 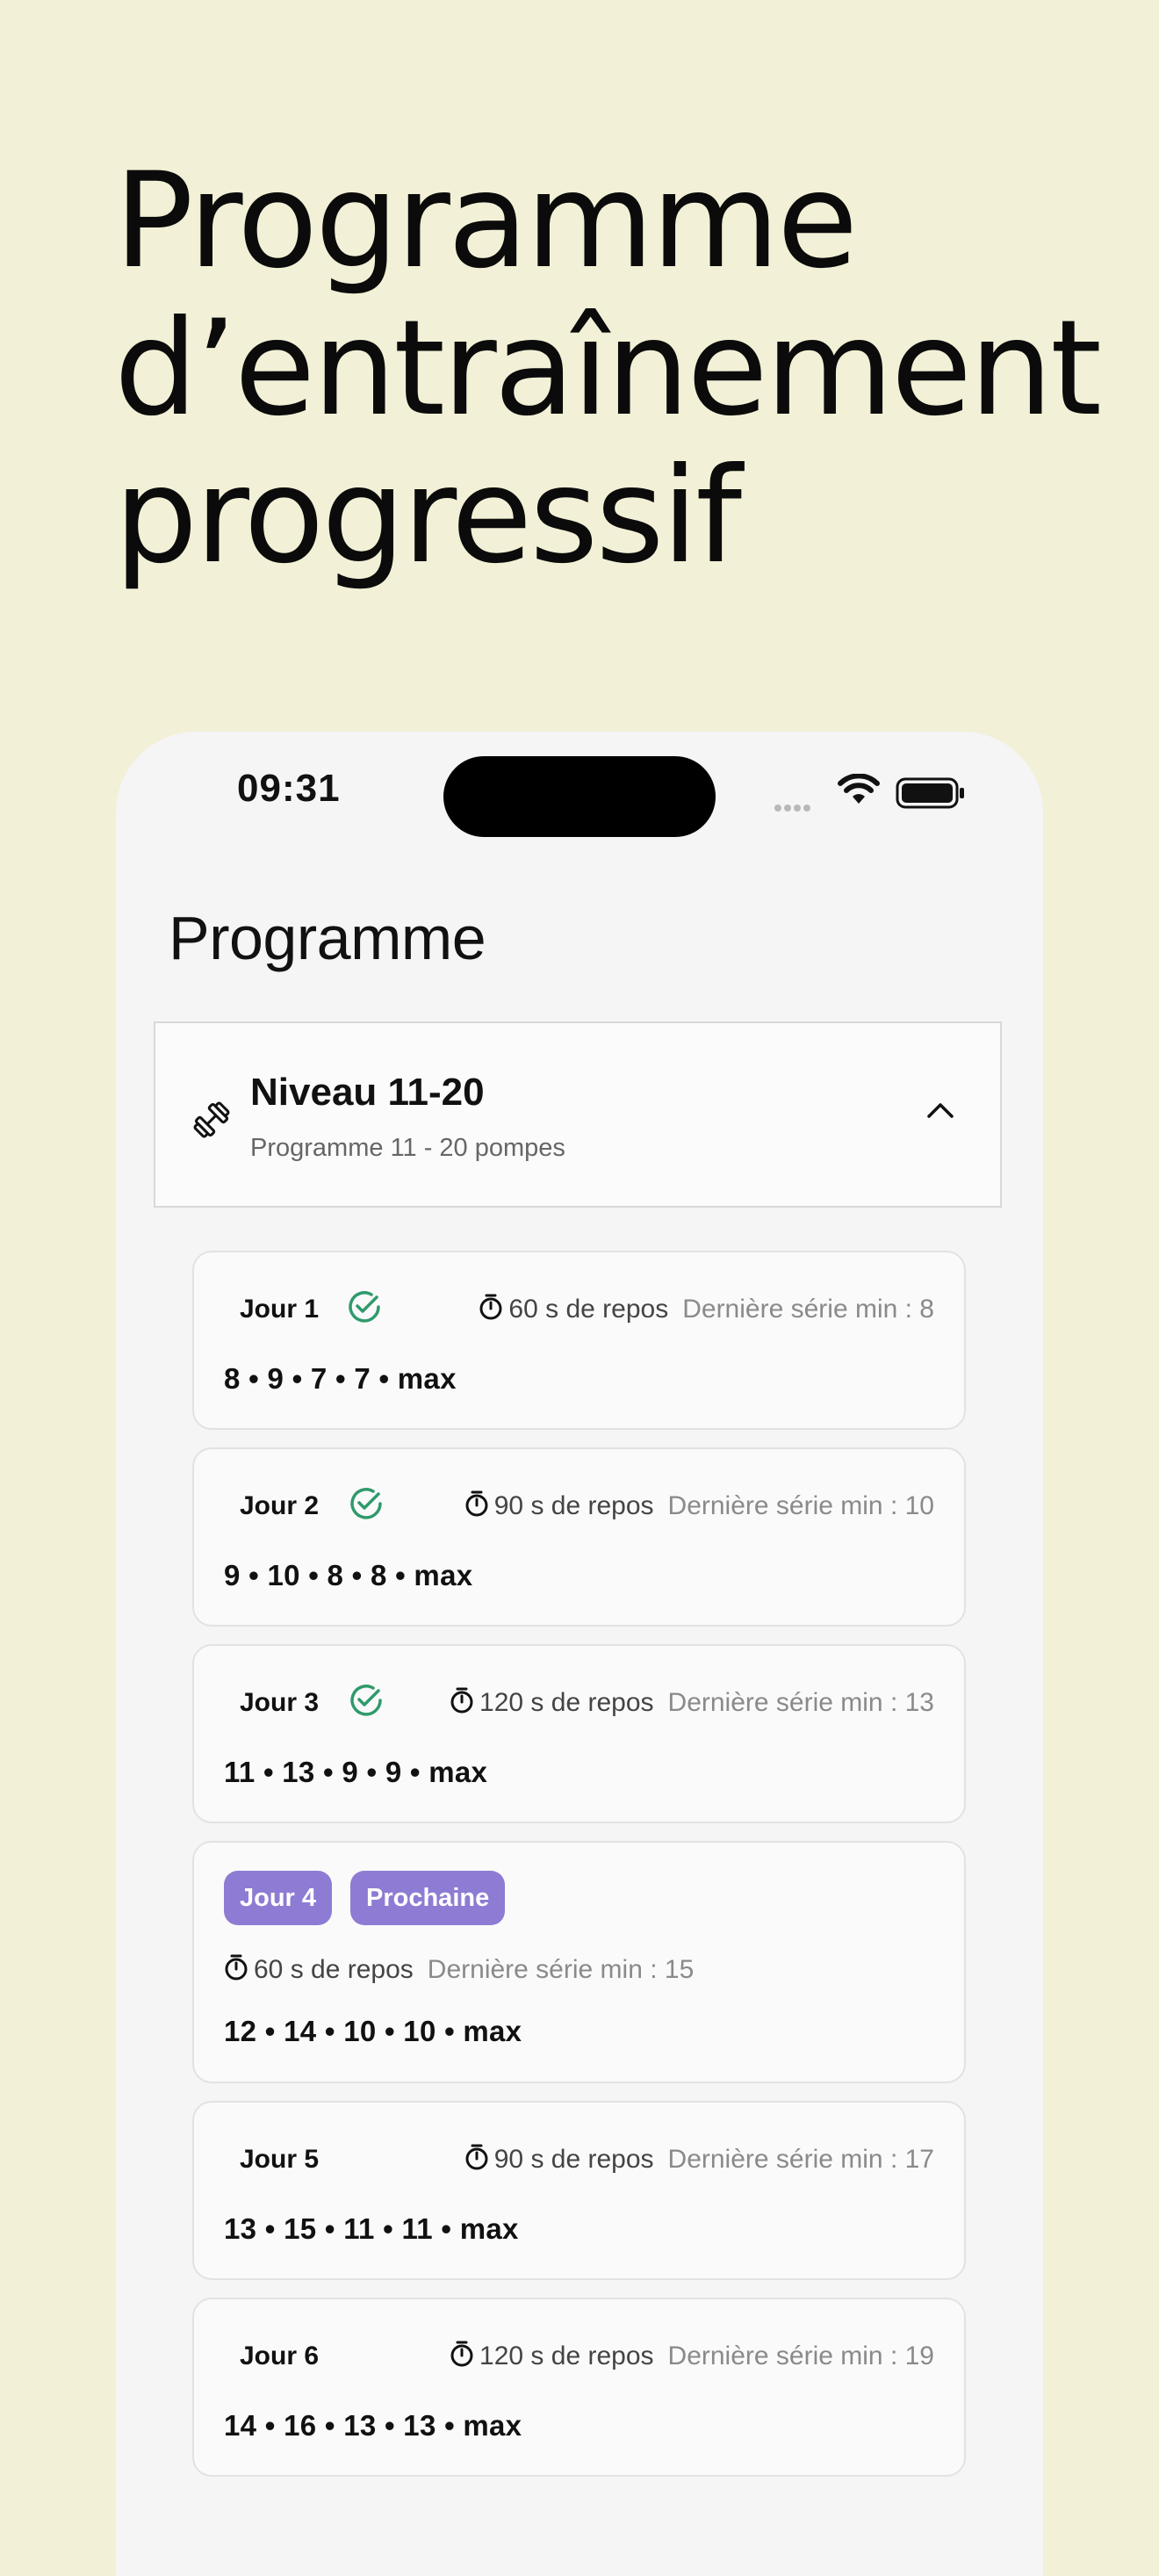 I want to click on day-label: Jour 2, so click(x=280, y=1505).